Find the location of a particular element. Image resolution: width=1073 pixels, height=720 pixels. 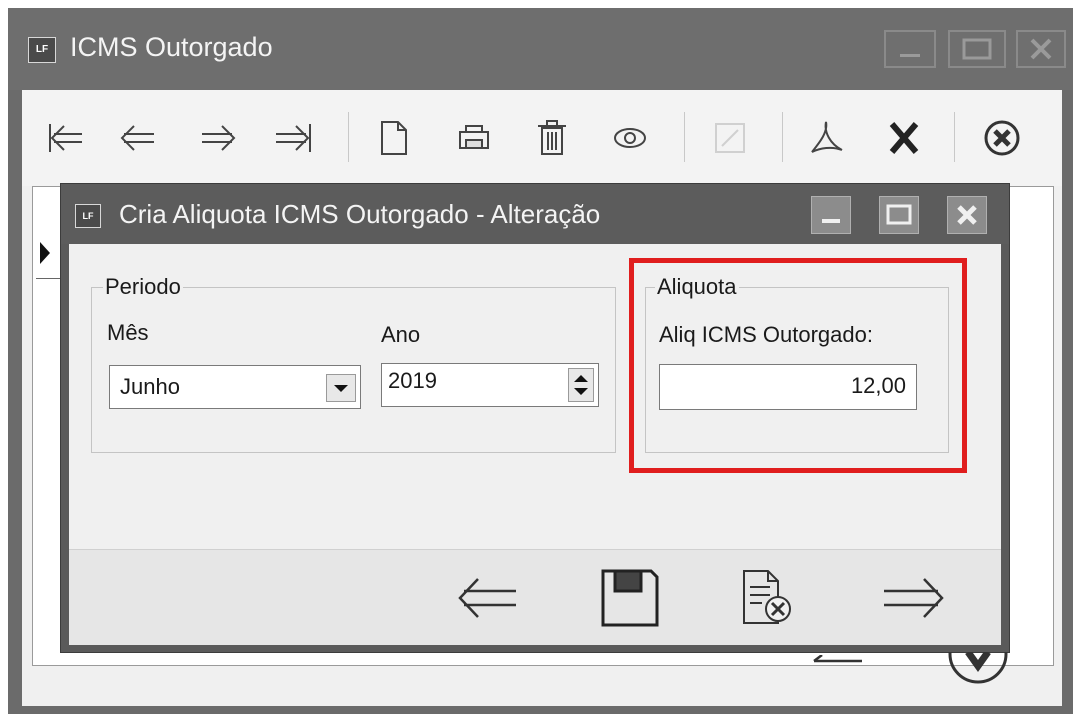

next-arrow-icon is located at coordinates (913, 598).